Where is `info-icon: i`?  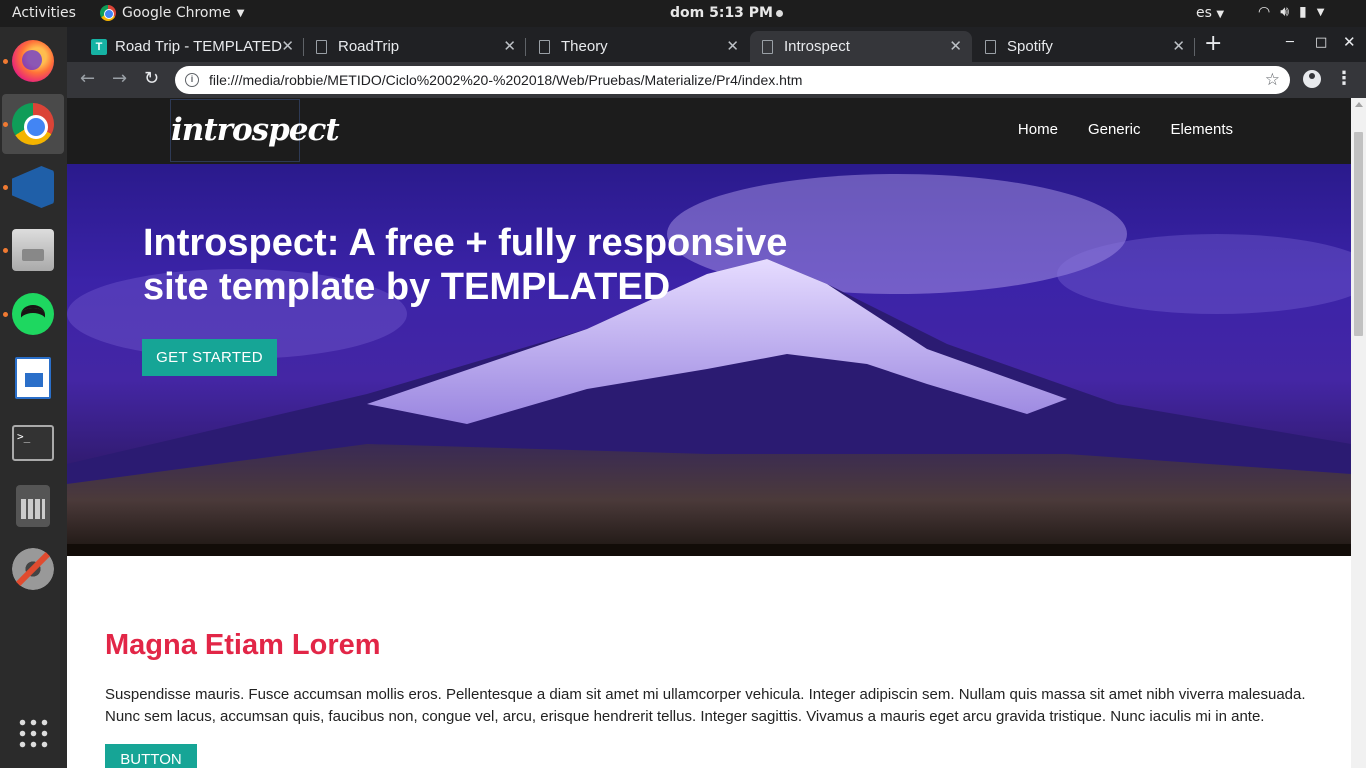
info-icon: i is located at coordinates (192, 80).